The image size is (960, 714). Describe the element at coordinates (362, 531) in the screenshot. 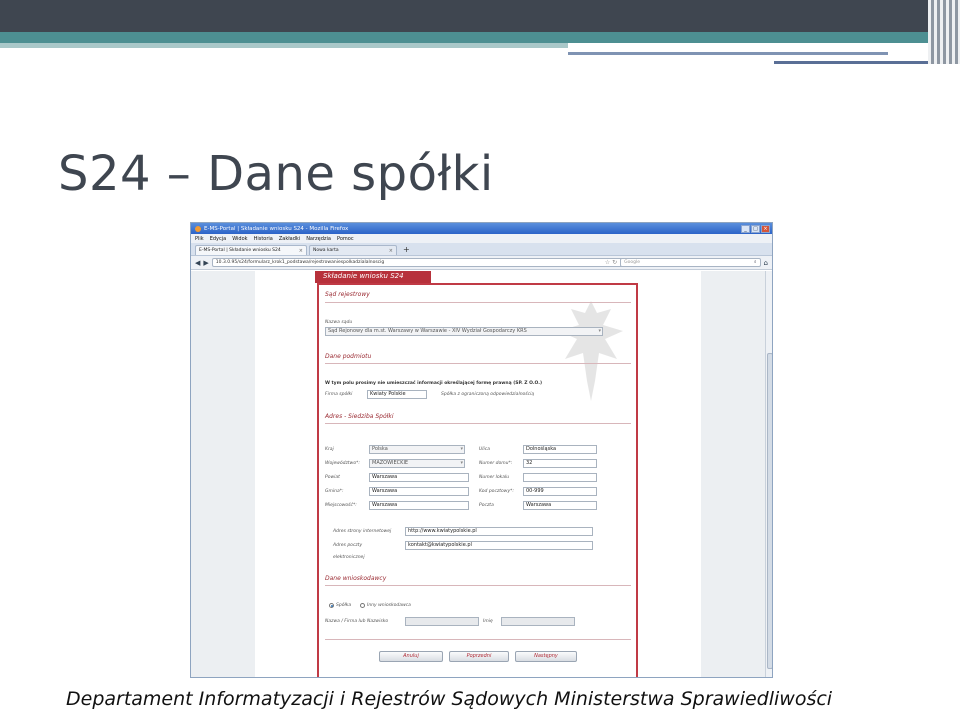

I see `website-label: Adres strony internetowej` at that location.